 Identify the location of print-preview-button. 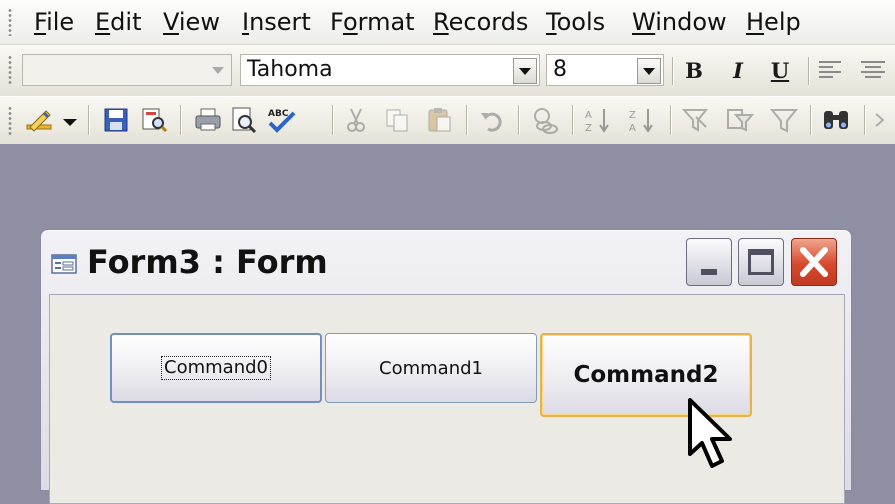
(245, 120).